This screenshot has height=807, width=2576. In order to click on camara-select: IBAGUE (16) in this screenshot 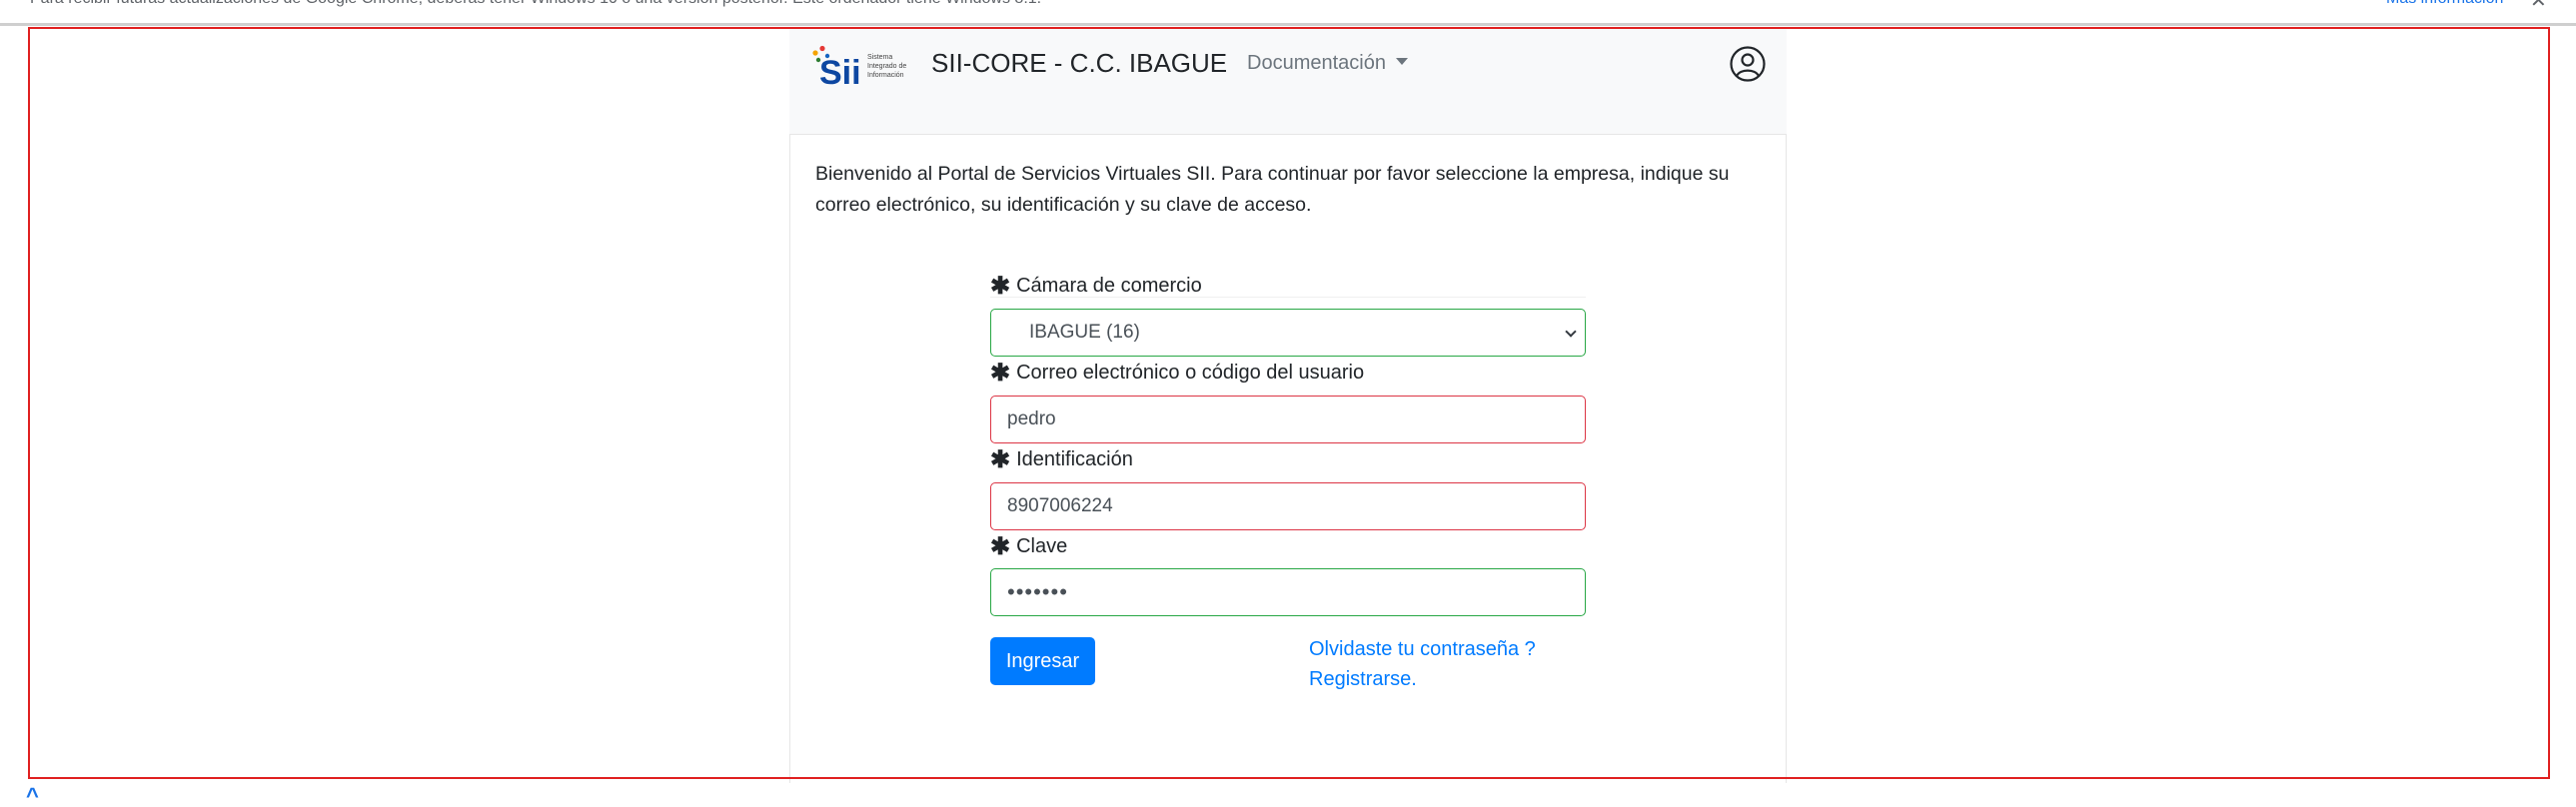, I will do `click(1288, 333)`.